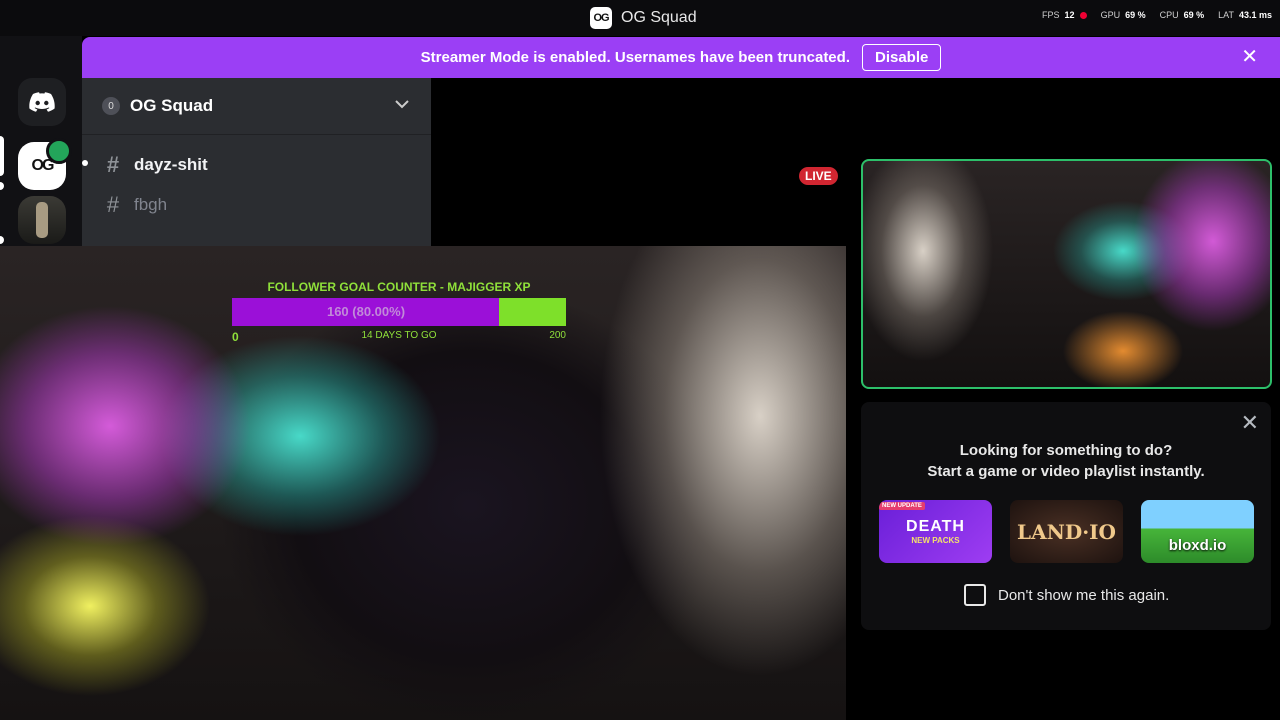 The width and height of the screenshot is (1280, 720). I want to click on selected-server-pill, so click(2, 156).